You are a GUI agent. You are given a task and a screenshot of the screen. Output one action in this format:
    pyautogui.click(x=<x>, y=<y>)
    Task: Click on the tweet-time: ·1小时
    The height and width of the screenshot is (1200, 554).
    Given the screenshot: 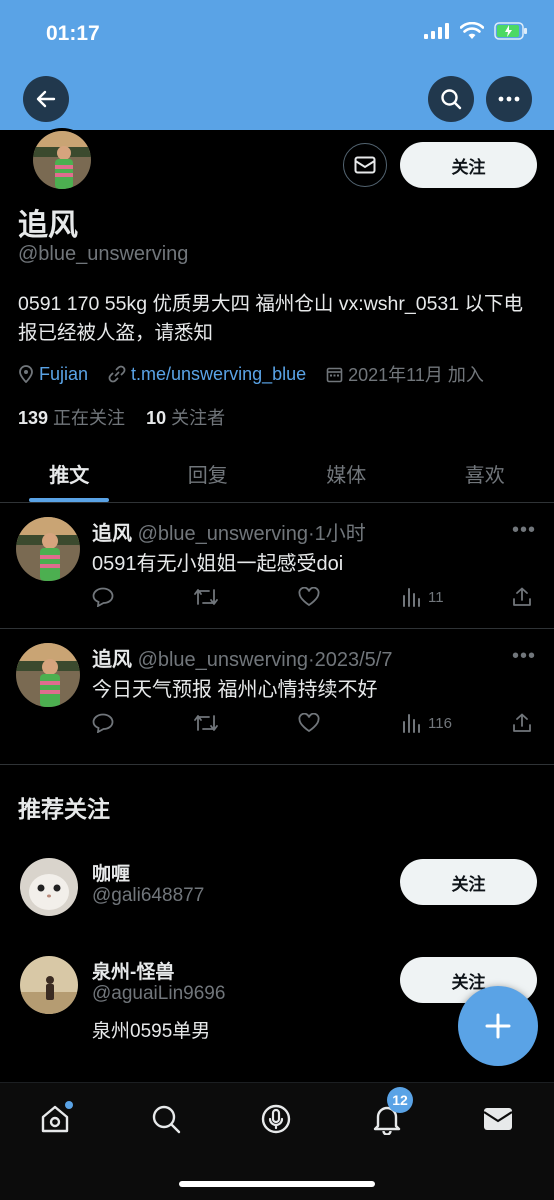 What is the action you would take?
    pyautogui.click(x=336, y=534)
    